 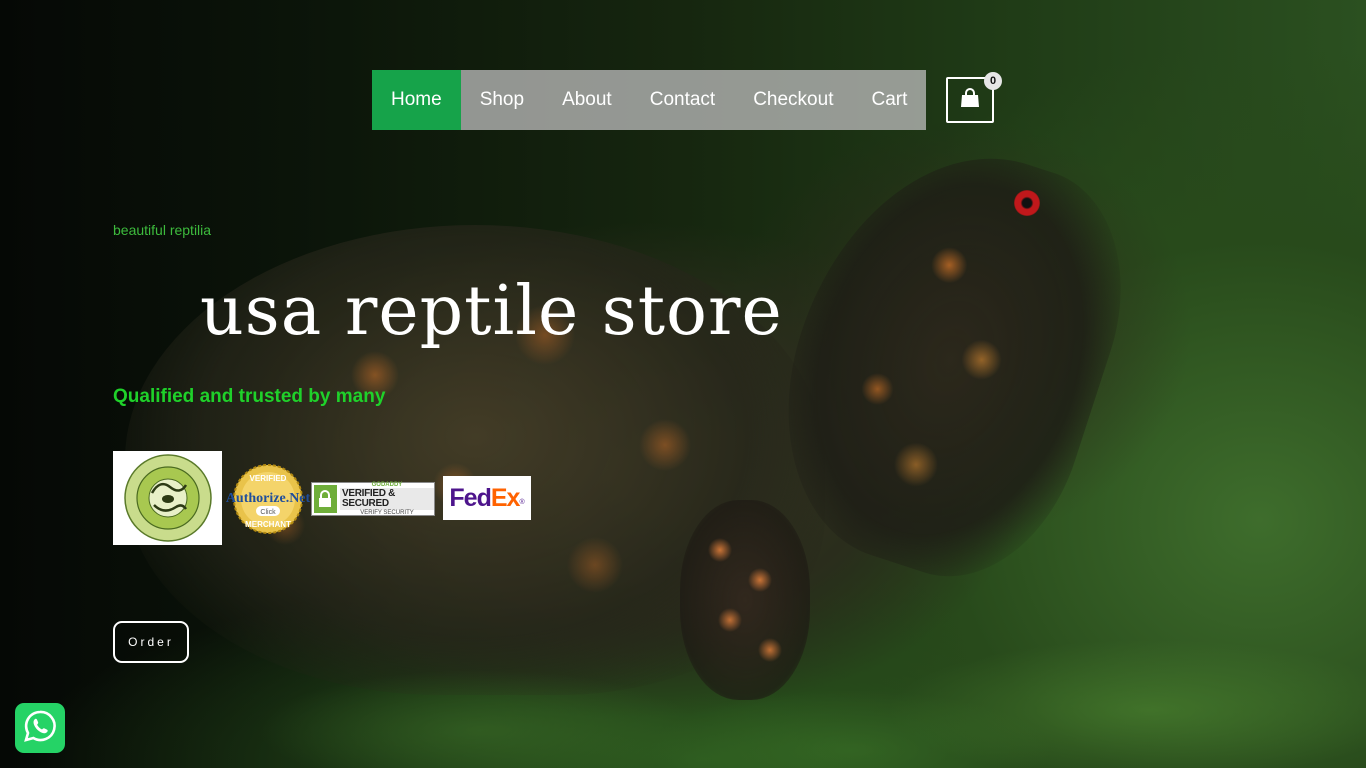 What do you see at coordinates (167, 498) in the screenshot?
I see `conservation-foundation-logo` at bounding box center [167, 498].